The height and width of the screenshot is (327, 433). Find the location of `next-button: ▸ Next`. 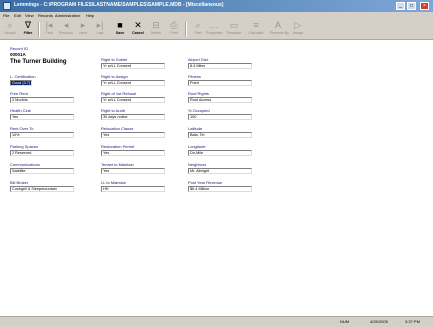

next-button: ▸ Next is located at coordinates (83, 29).